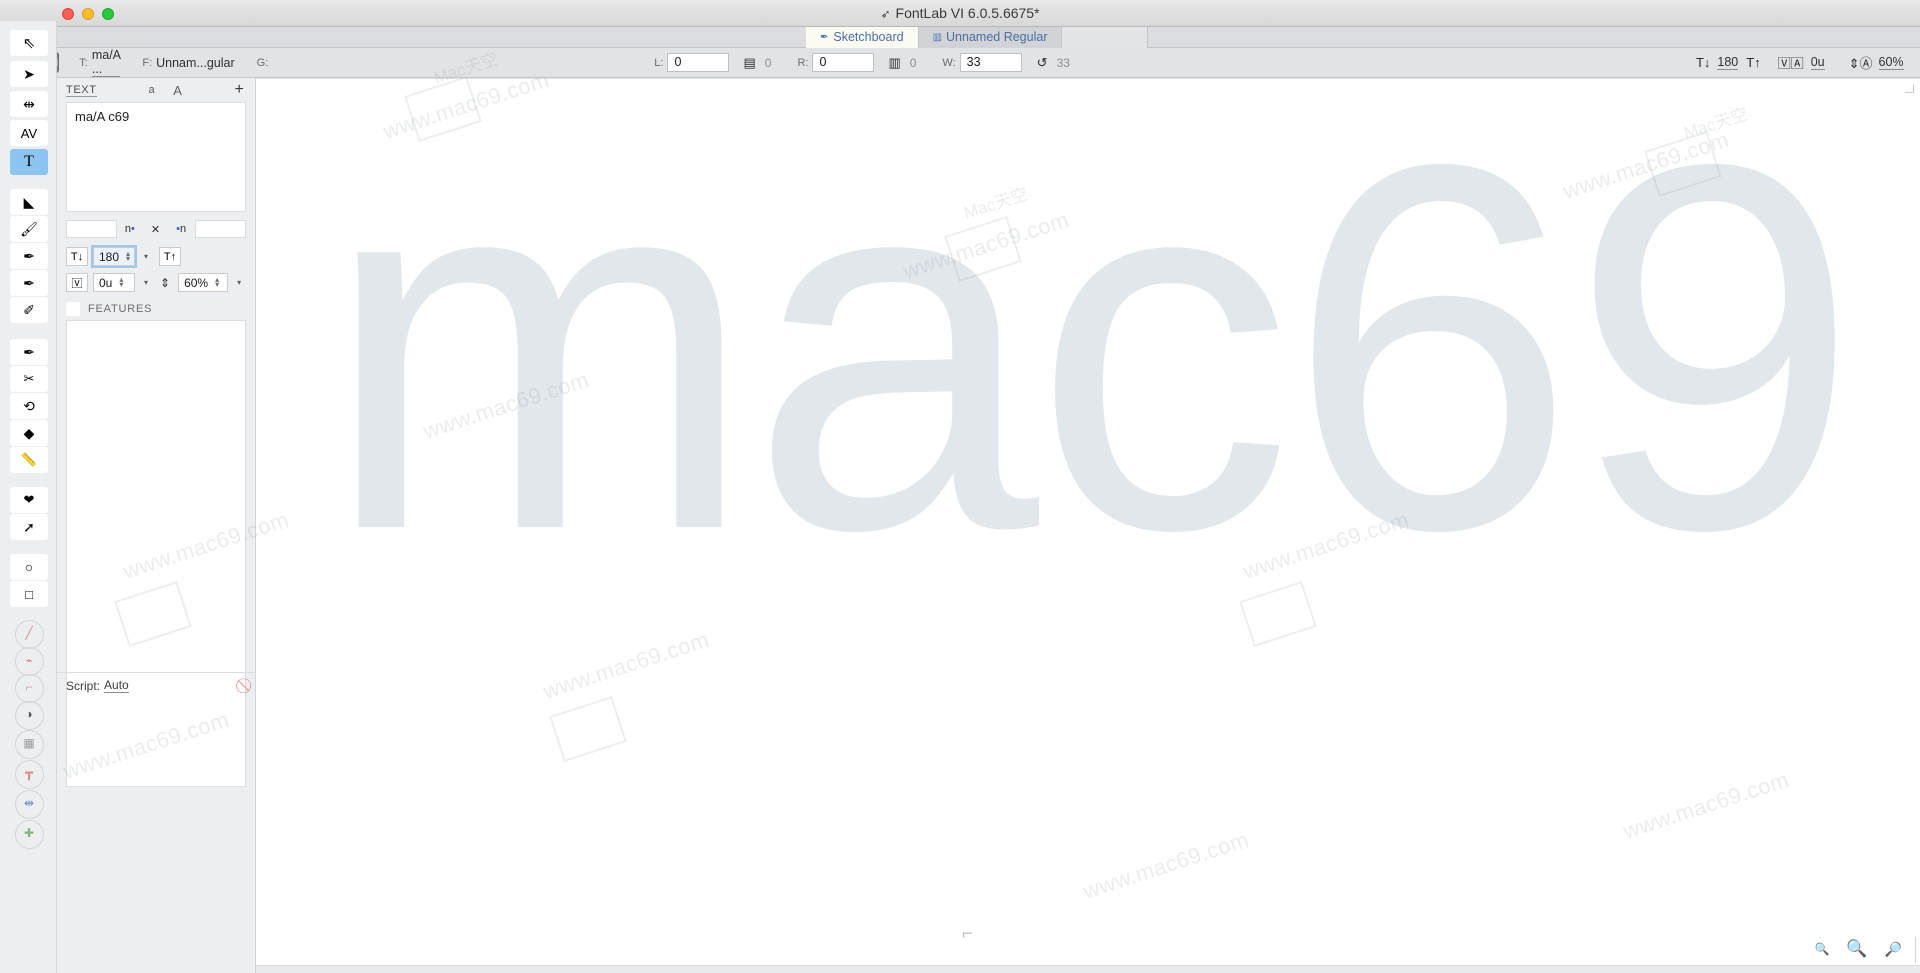  I want to click on insert-left-input, so click(91, 229).